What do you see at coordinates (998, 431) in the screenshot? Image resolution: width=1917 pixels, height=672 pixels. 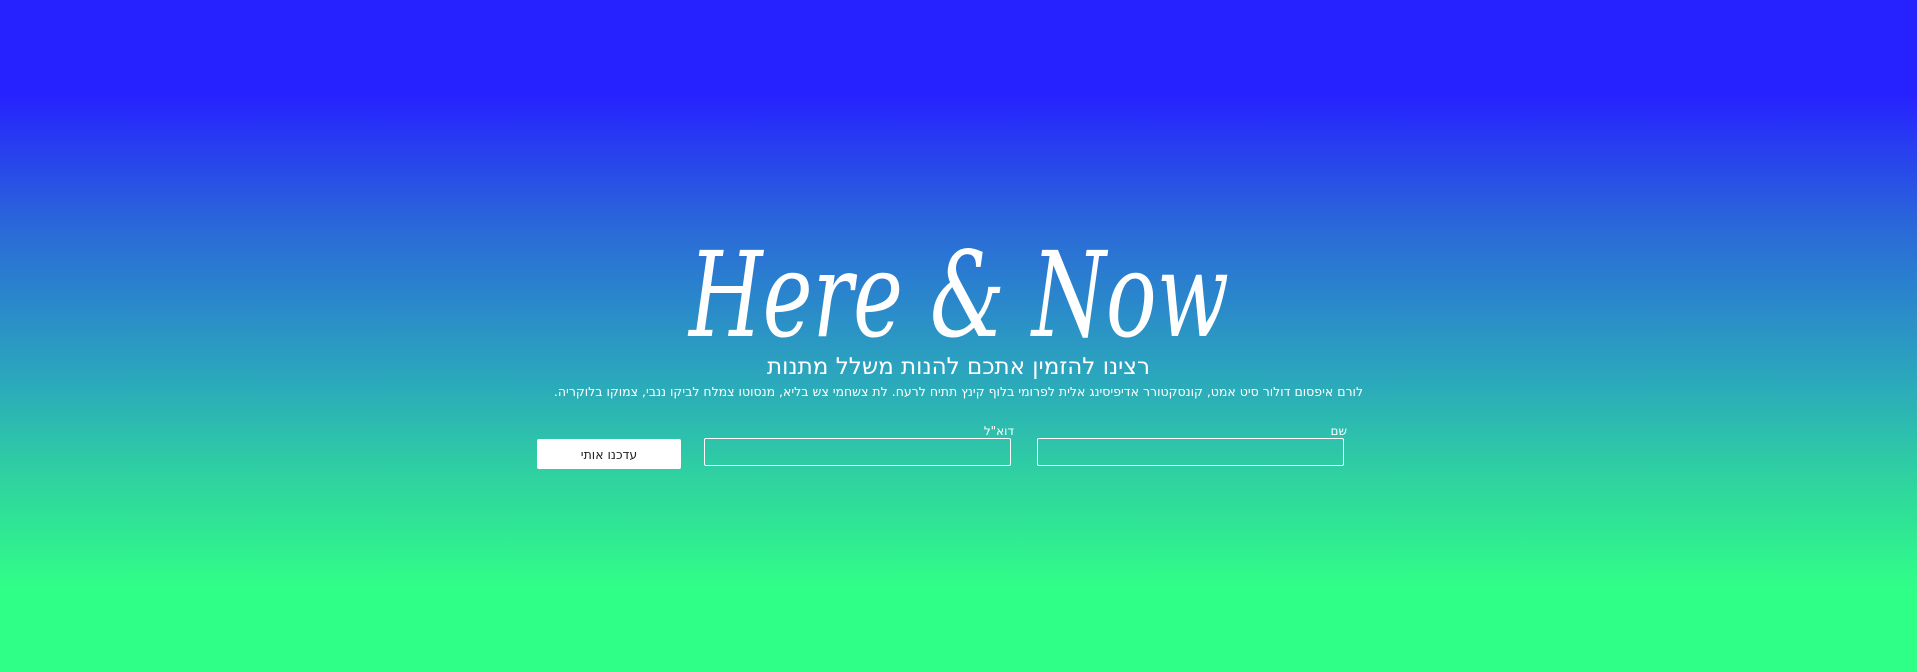 I see `email-field-label: דוא"ל` at bounding box center [998, 431].